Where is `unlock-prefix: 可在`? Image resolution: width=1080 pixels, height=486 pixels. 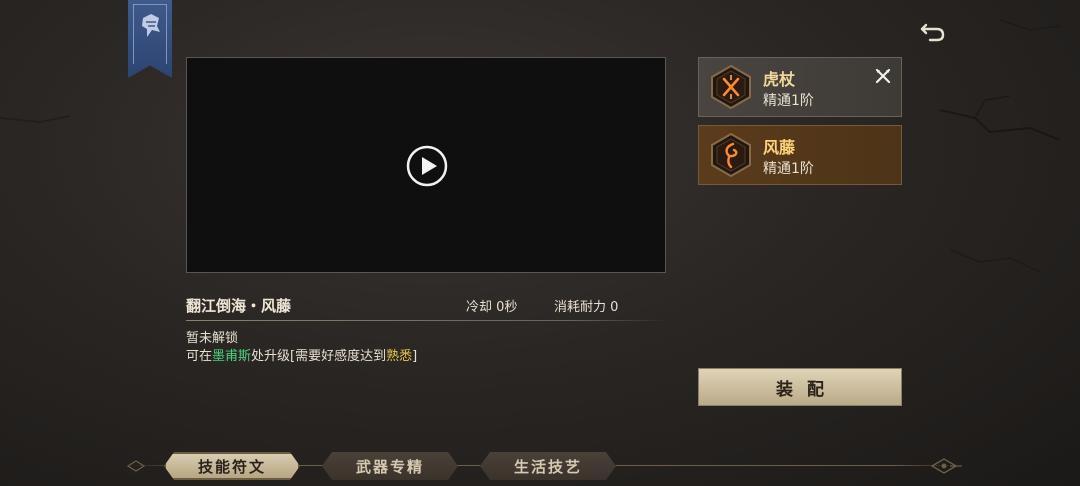
unlock-prefix: 可在 is located at coordinates (199, 356).